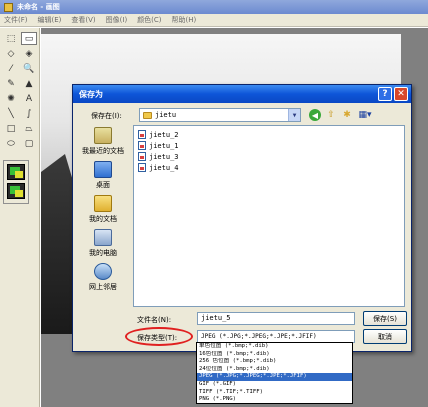  Describe the element at coordinates (38, 7) in the screenshot. I see `paint-title: 未命名 - 画图` at that location.